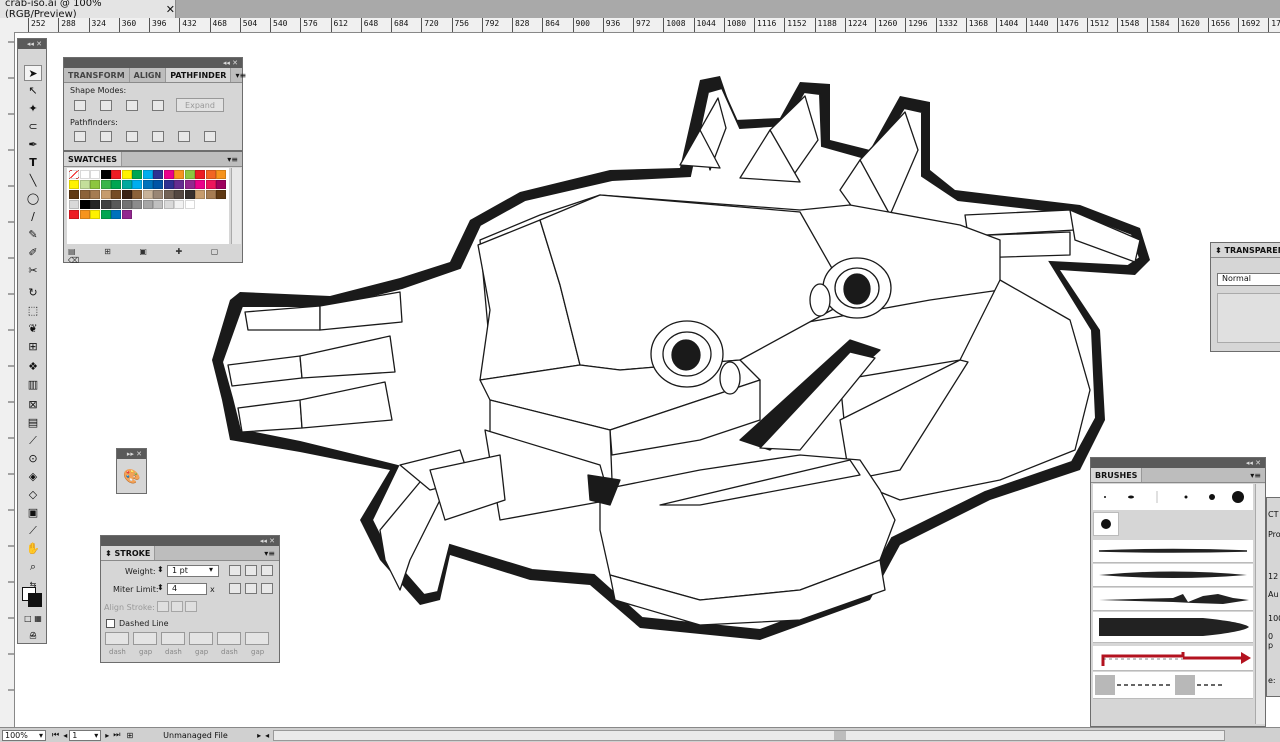 The height and width of the screenshot is (742, 1280). Describe the element at coordinates (85, 735) in the screenshot. I see `page-select: 1 ▾` at that location.